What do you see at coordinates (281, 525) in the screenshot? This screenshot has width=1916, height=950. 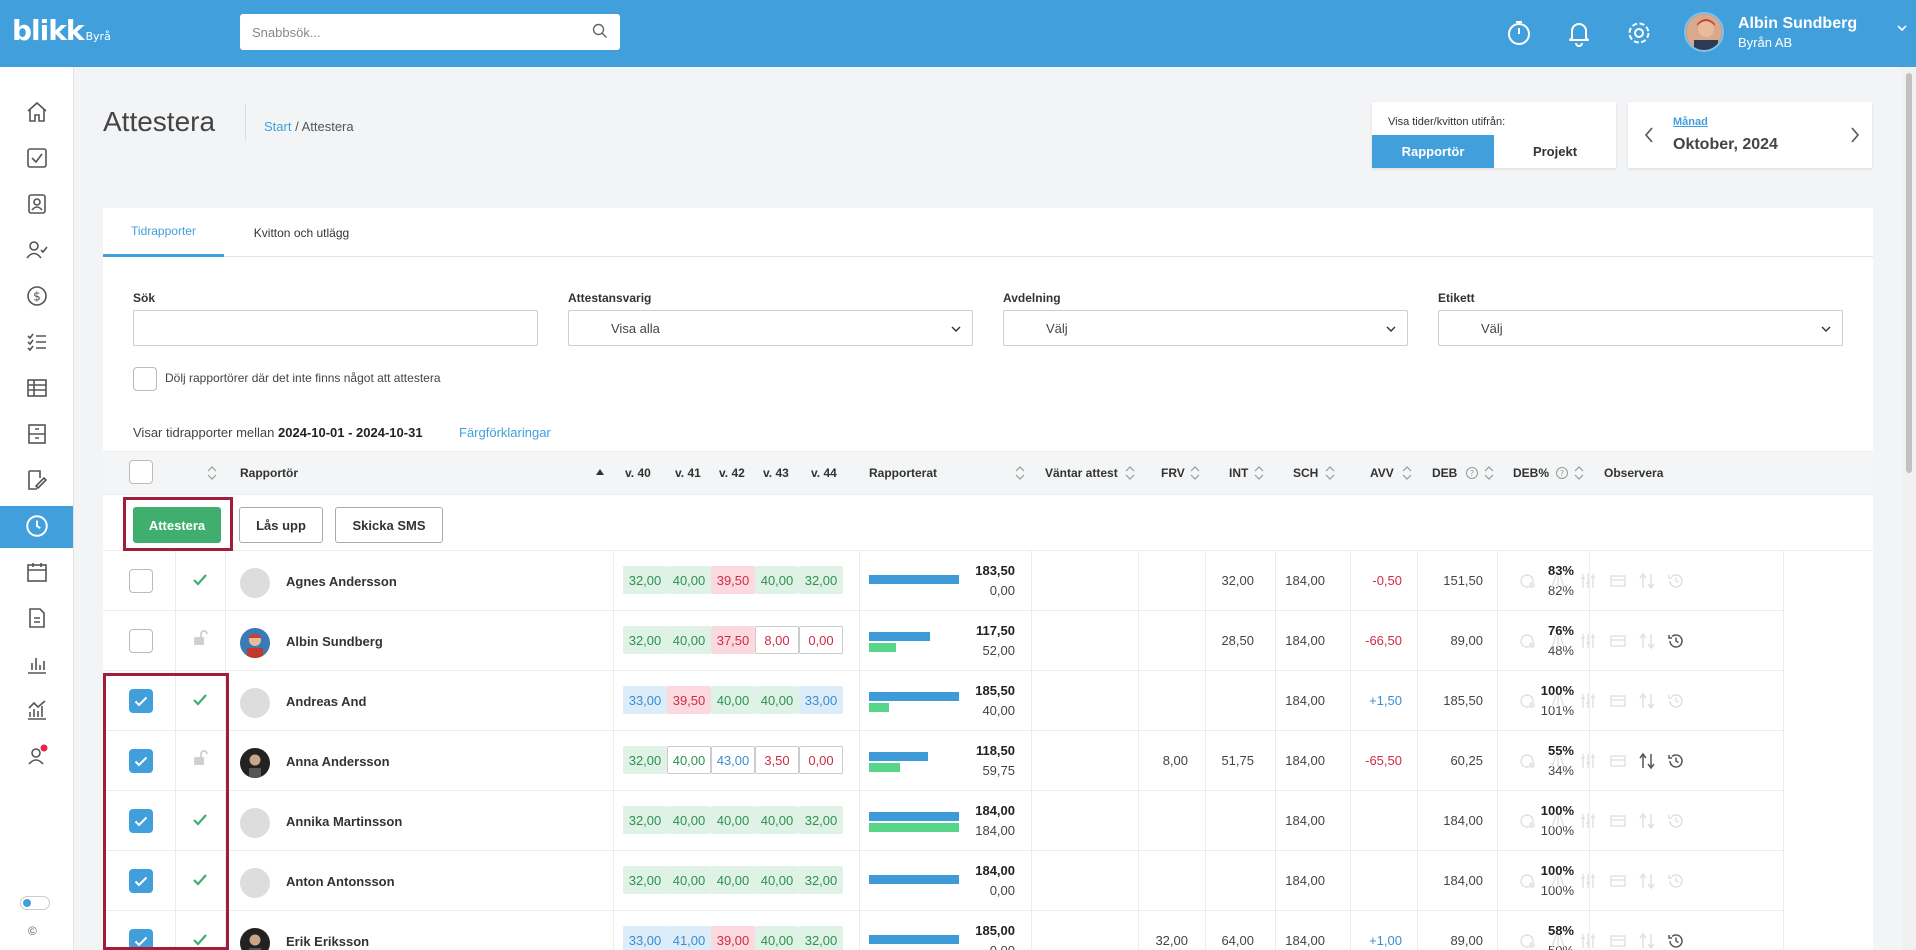 I see `unlock-button: Lås upp` at bounding box center [281, 525].